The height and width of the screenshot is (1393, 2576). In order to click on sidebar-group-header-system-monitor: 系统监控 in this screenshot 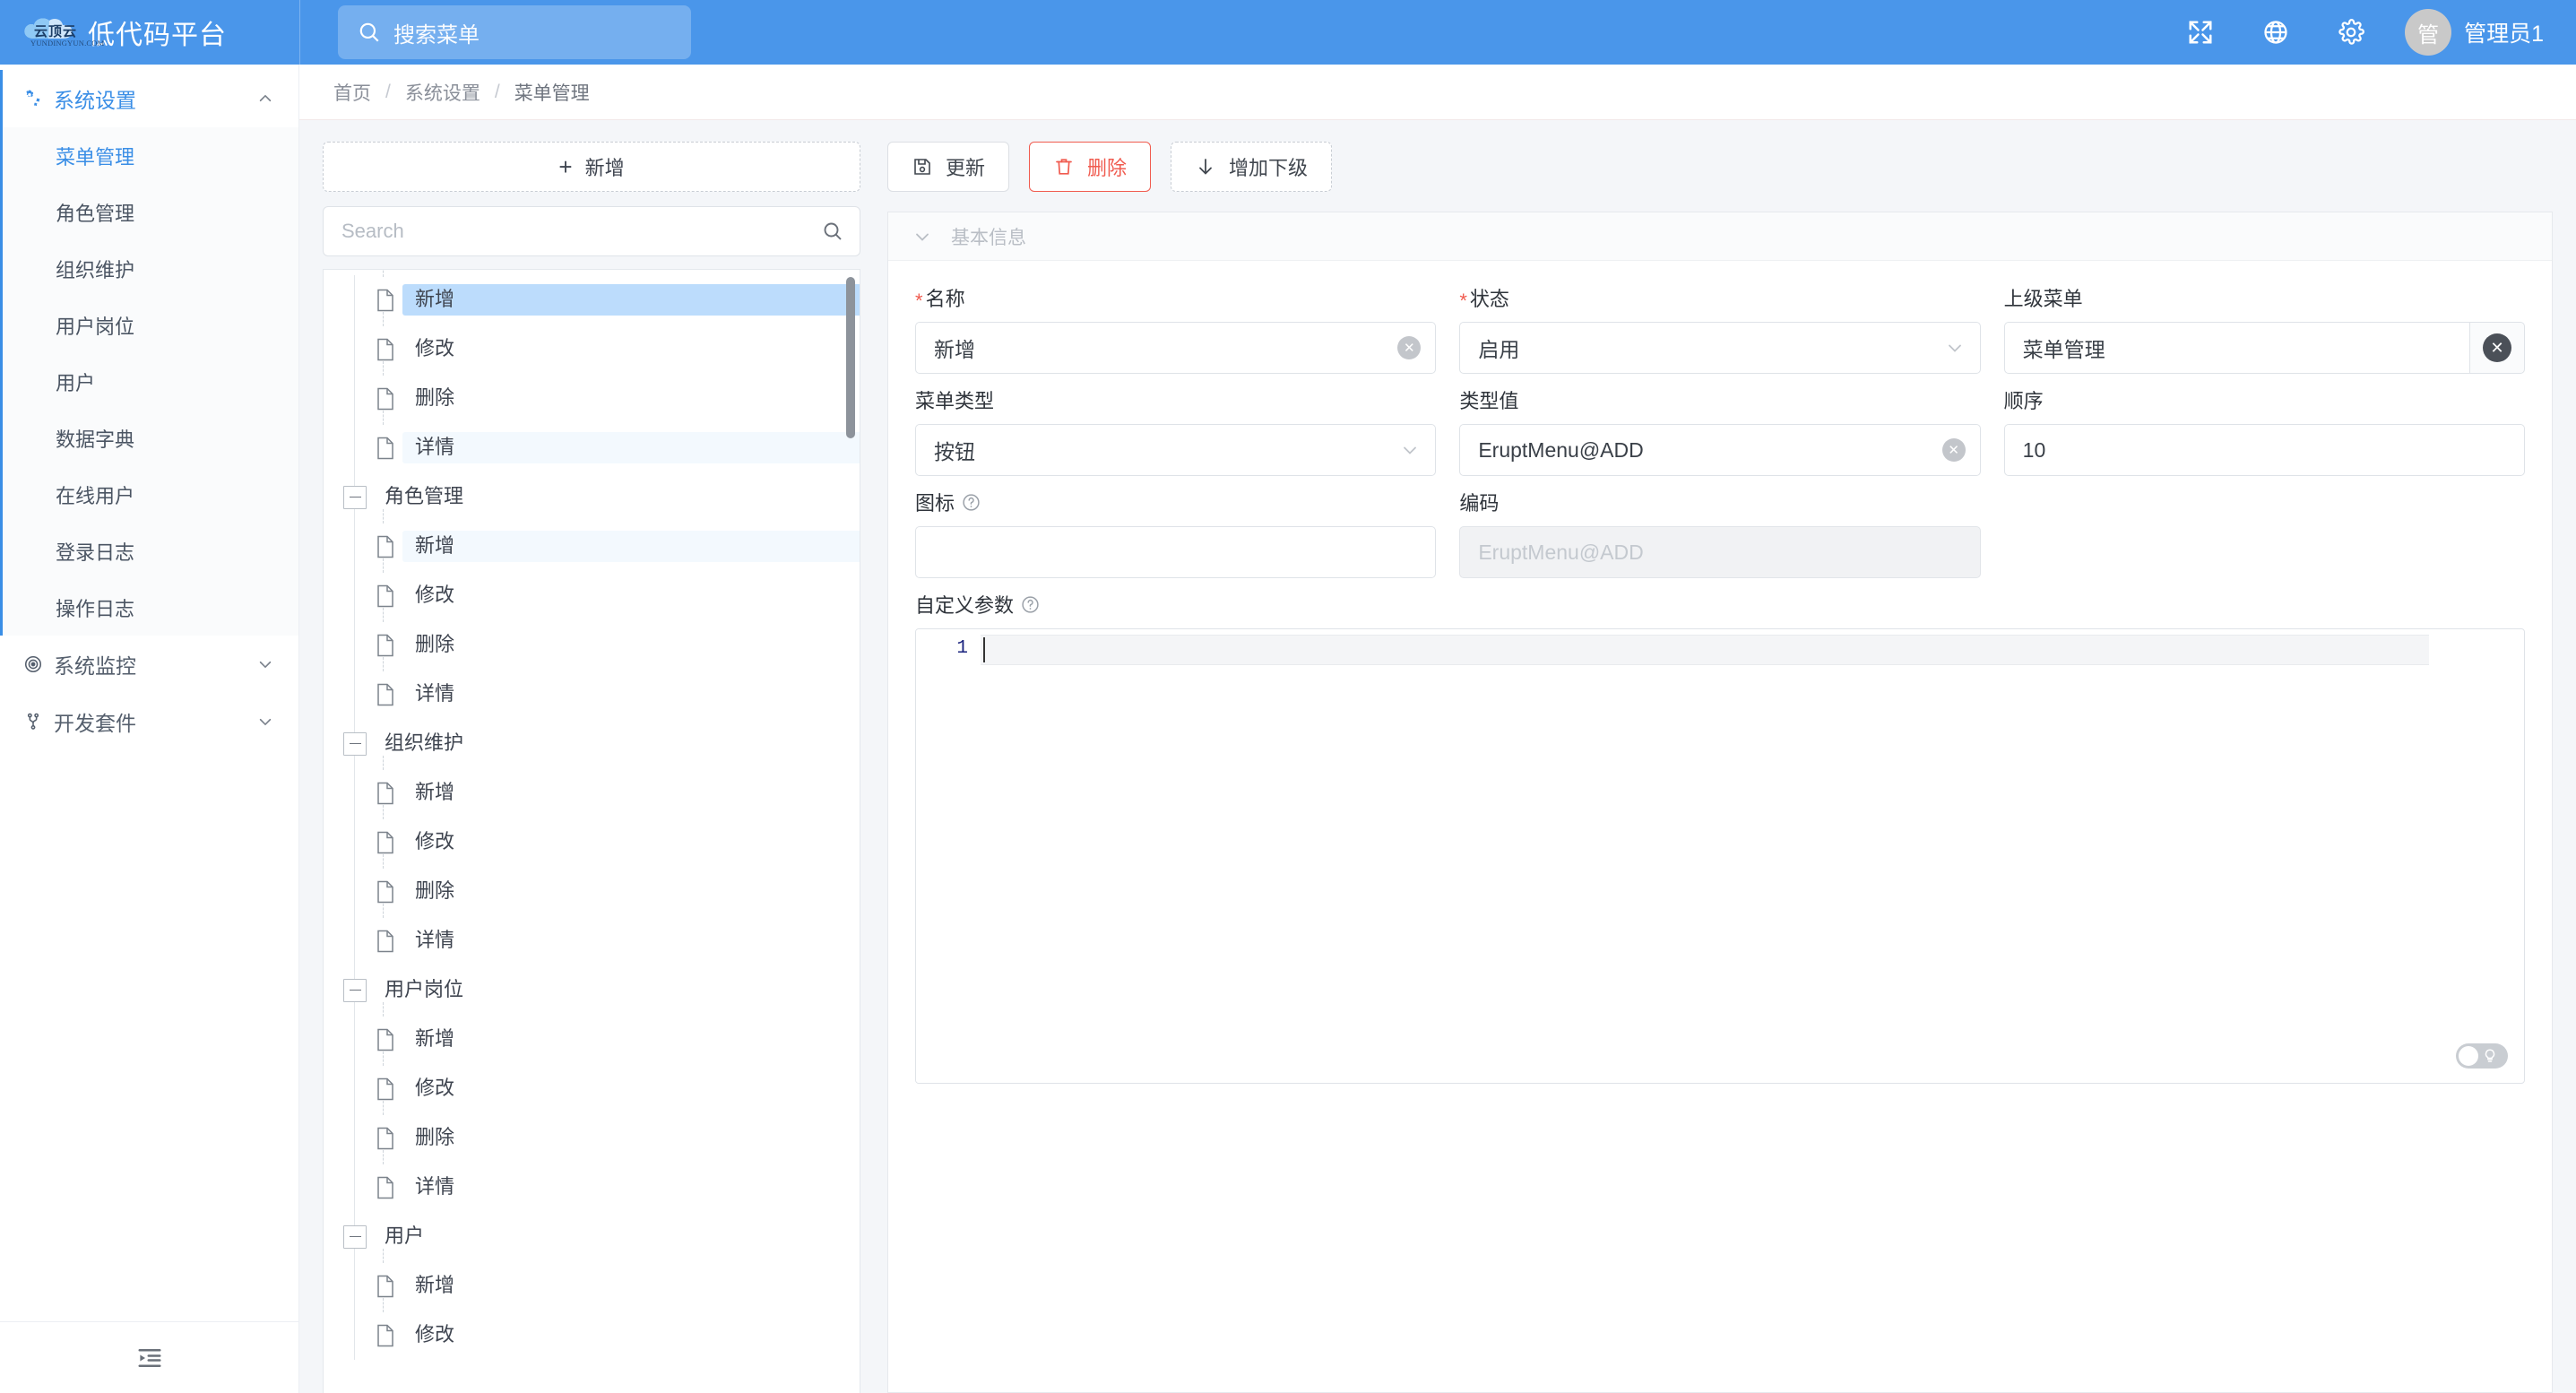, I will do `click(149, 664)`.